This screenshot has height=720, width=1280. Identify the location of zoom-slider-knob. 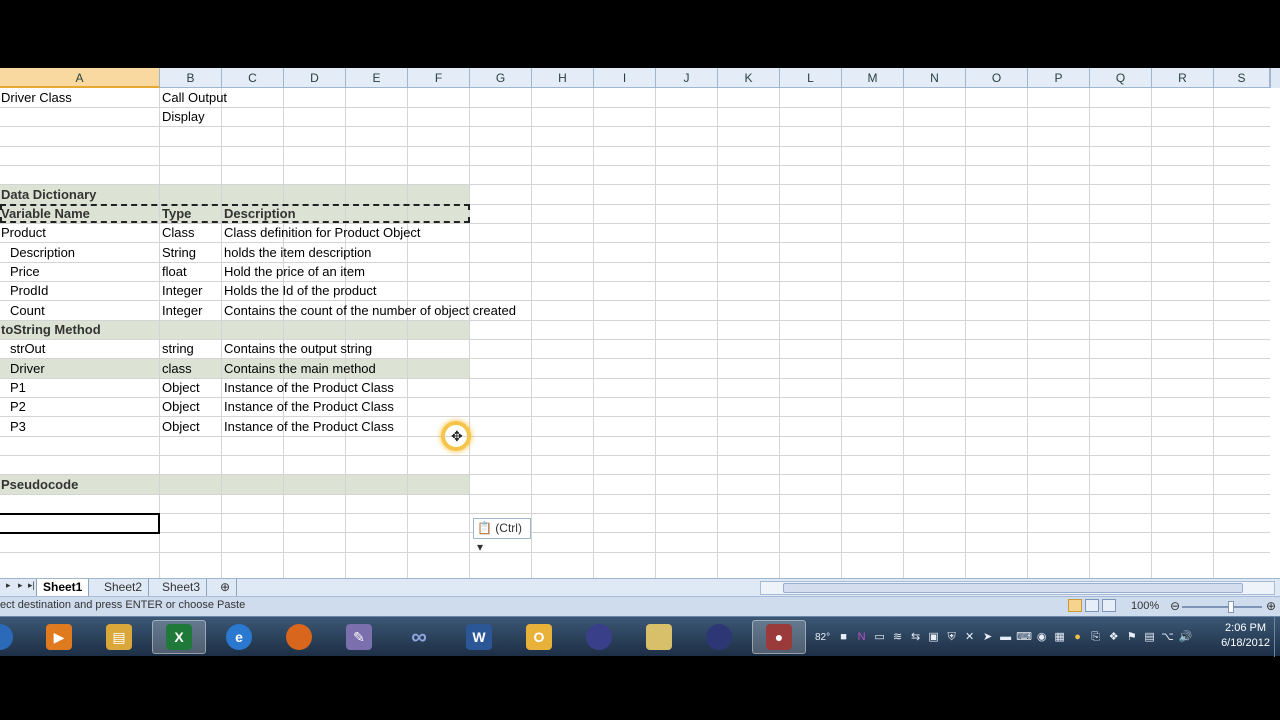
(1231, 607).